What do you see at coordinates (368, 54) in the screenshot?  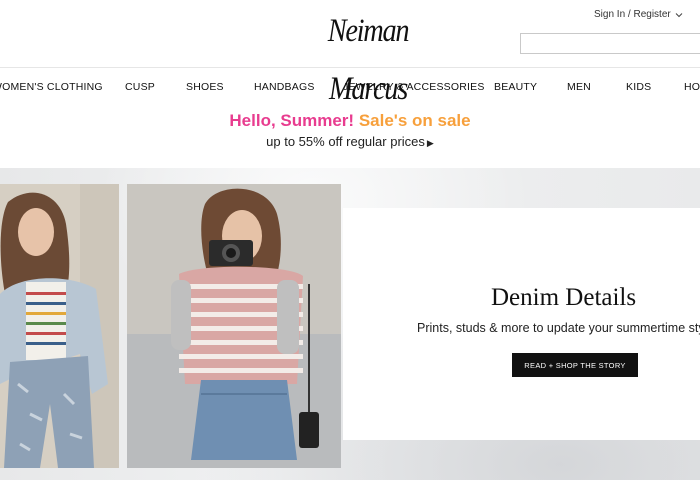 I see `neiman-marcus-logo: Neiman Marcus` at bounding box center [368, 54].